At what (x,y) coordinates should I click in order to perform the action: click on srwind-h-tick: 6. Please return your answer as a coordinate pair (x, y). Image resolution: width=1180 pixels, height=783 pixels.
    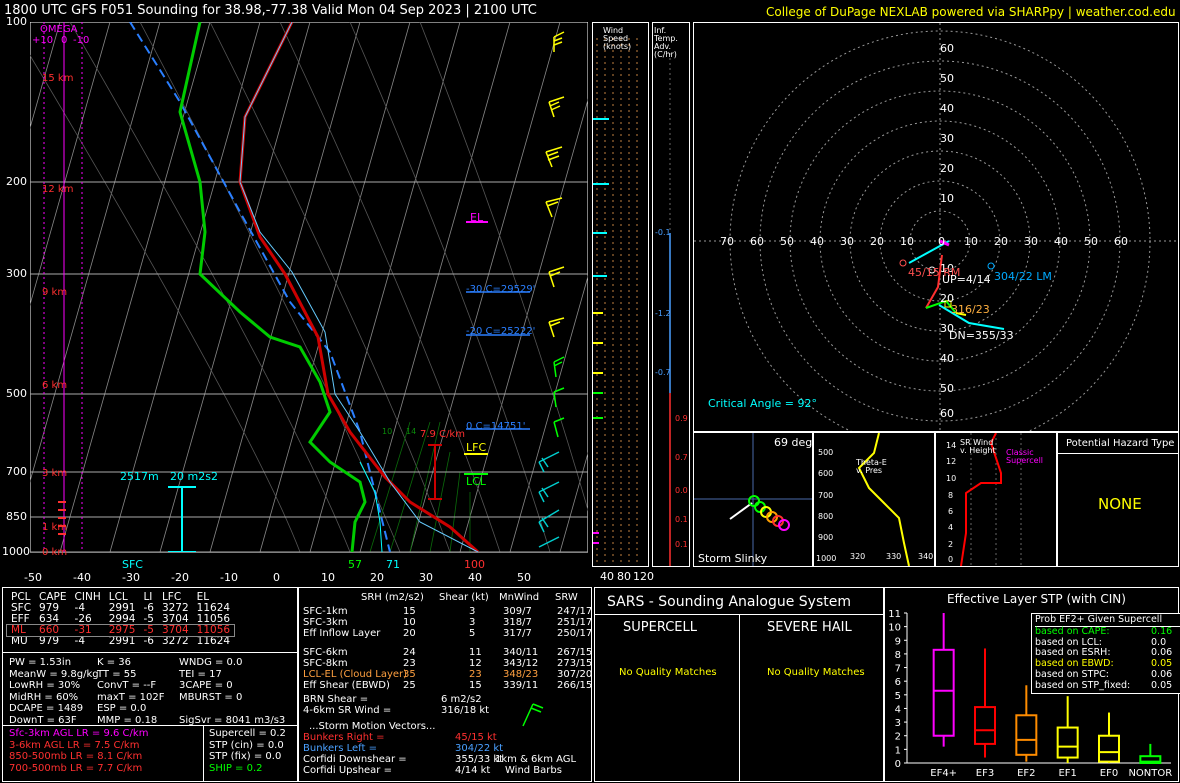
    Looking at the image, I should click on (951, 511).